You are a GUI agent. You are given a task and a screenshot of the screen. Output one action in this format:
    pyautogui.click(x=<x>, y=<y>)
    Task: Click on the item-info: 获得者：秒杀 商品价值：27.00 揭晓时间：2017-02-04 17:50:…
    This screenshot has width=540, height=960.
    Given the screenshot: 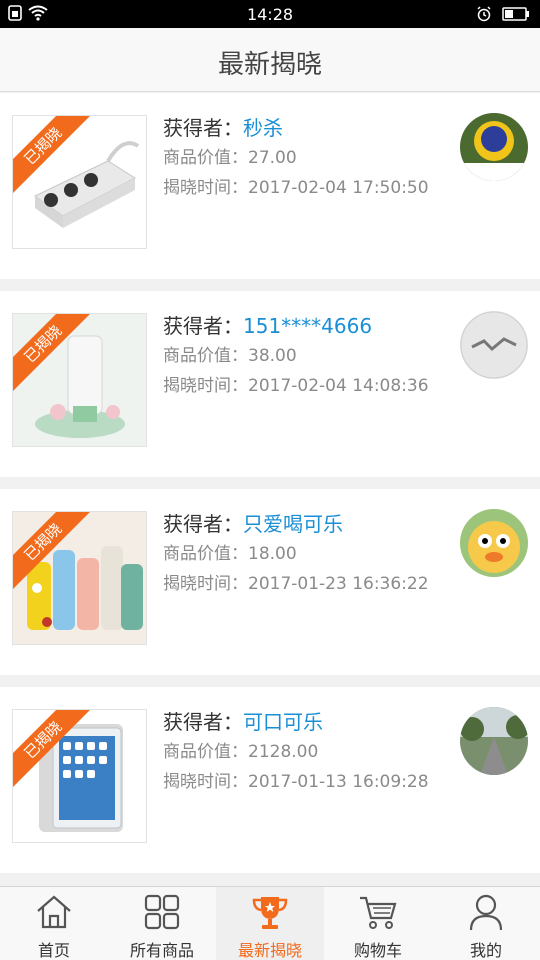 What is the action you would take?
    pyautogui.click(x=296, y=158)
    